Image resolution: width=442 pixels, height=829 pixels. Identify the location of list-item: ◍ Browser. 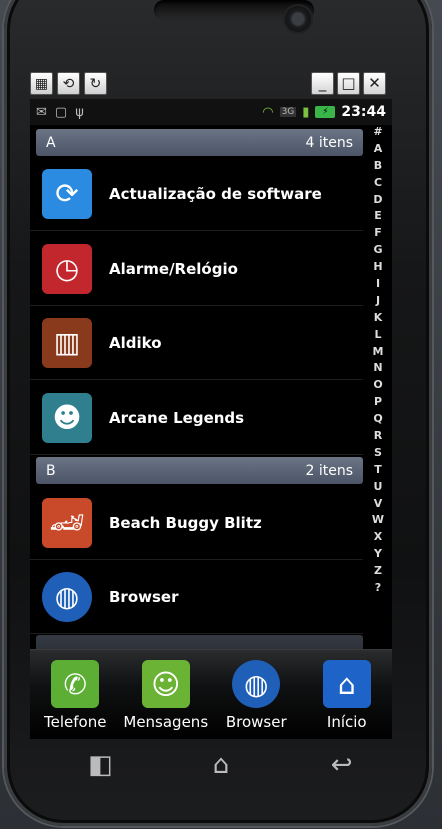
(196, 597).